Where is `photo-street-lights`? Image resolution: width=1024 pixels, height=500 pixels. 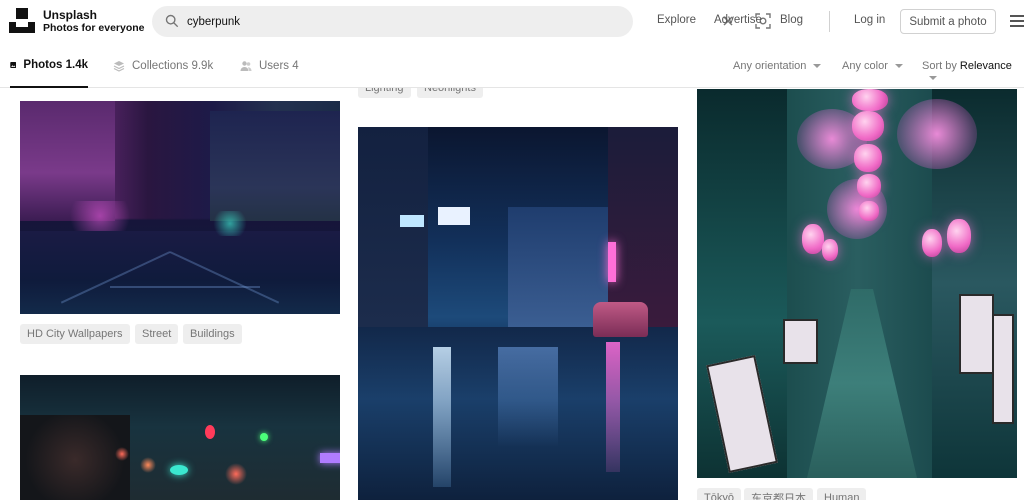 photo-street-lights is located at coordinates (180, 437).